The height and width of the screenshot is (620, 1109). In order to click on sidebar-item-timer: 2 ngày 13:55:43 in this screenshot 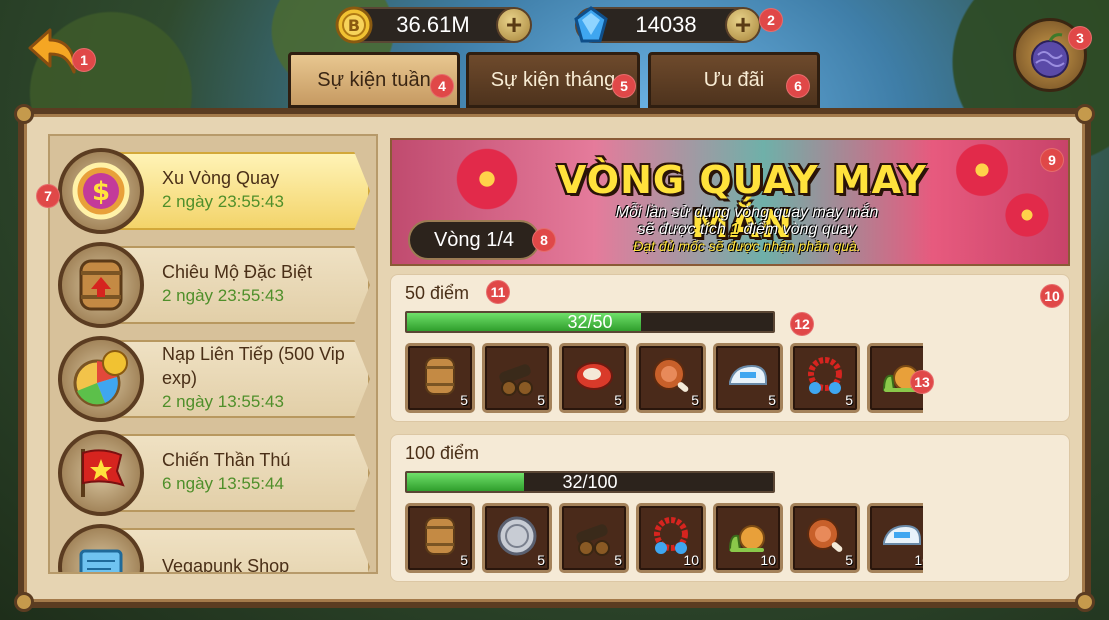, I will do `click(223, 401)`.